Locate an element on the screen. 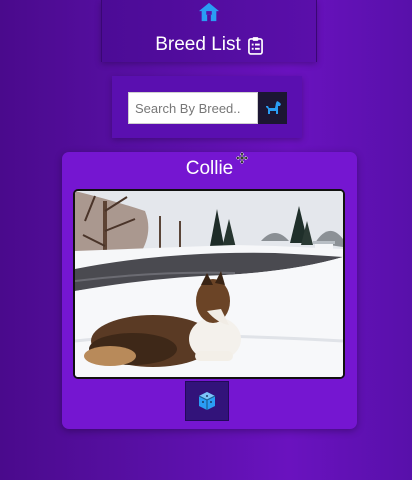  random-breed-button is located at coordinates (207, 401).